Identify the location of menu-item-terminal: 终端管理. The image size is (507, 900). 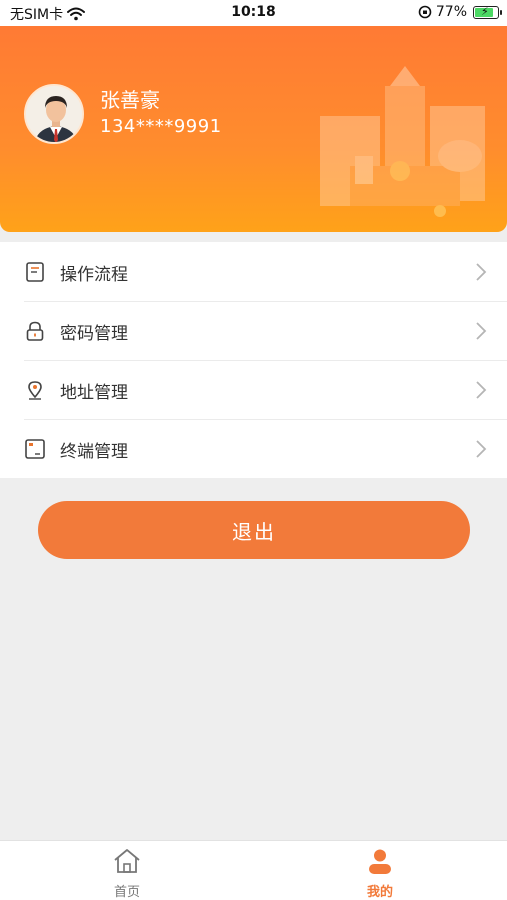
(253, 448).